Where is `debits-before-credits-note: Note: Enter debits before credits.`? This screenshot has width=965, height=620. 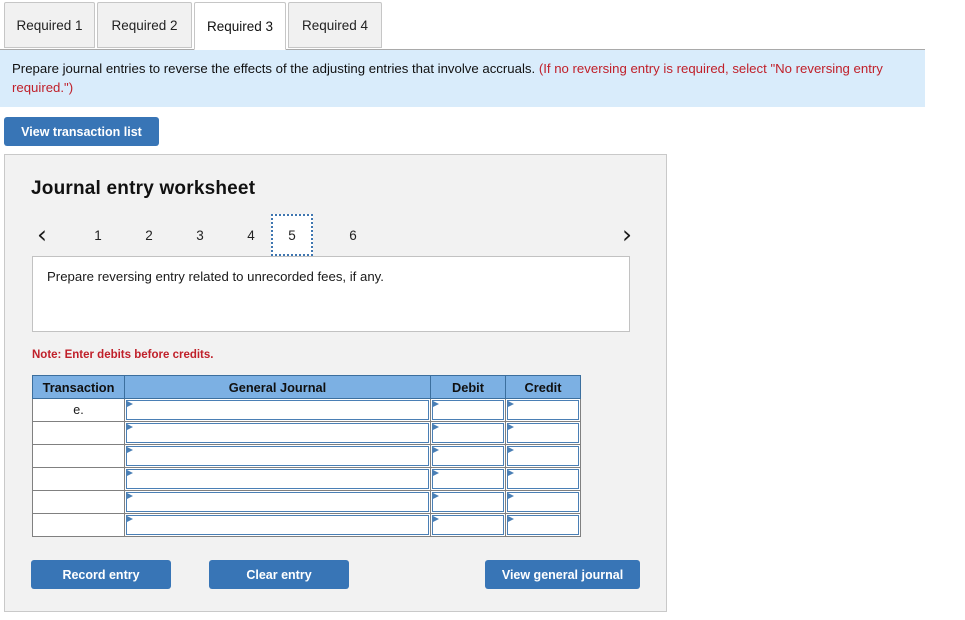 debits-before-credits-note: Note: Enter debits before credits. is located at coordinates (123, 355).